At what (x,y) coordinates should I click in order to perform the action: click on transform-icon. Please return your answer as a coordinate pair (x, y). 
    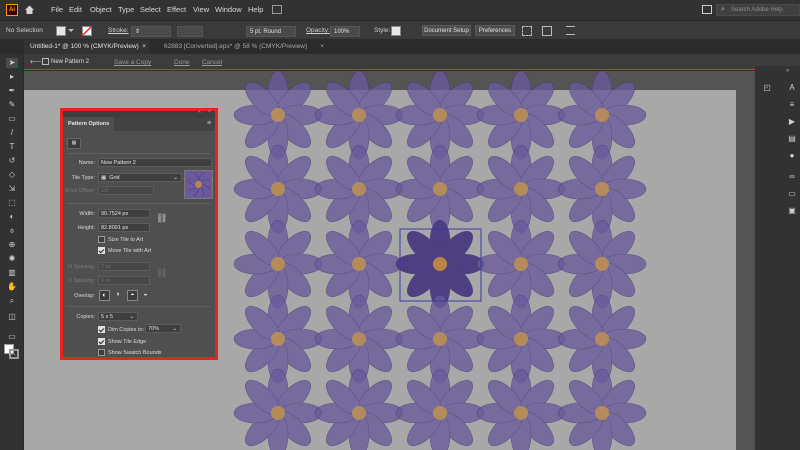
    Looking at the image, I should click on (547, 31).